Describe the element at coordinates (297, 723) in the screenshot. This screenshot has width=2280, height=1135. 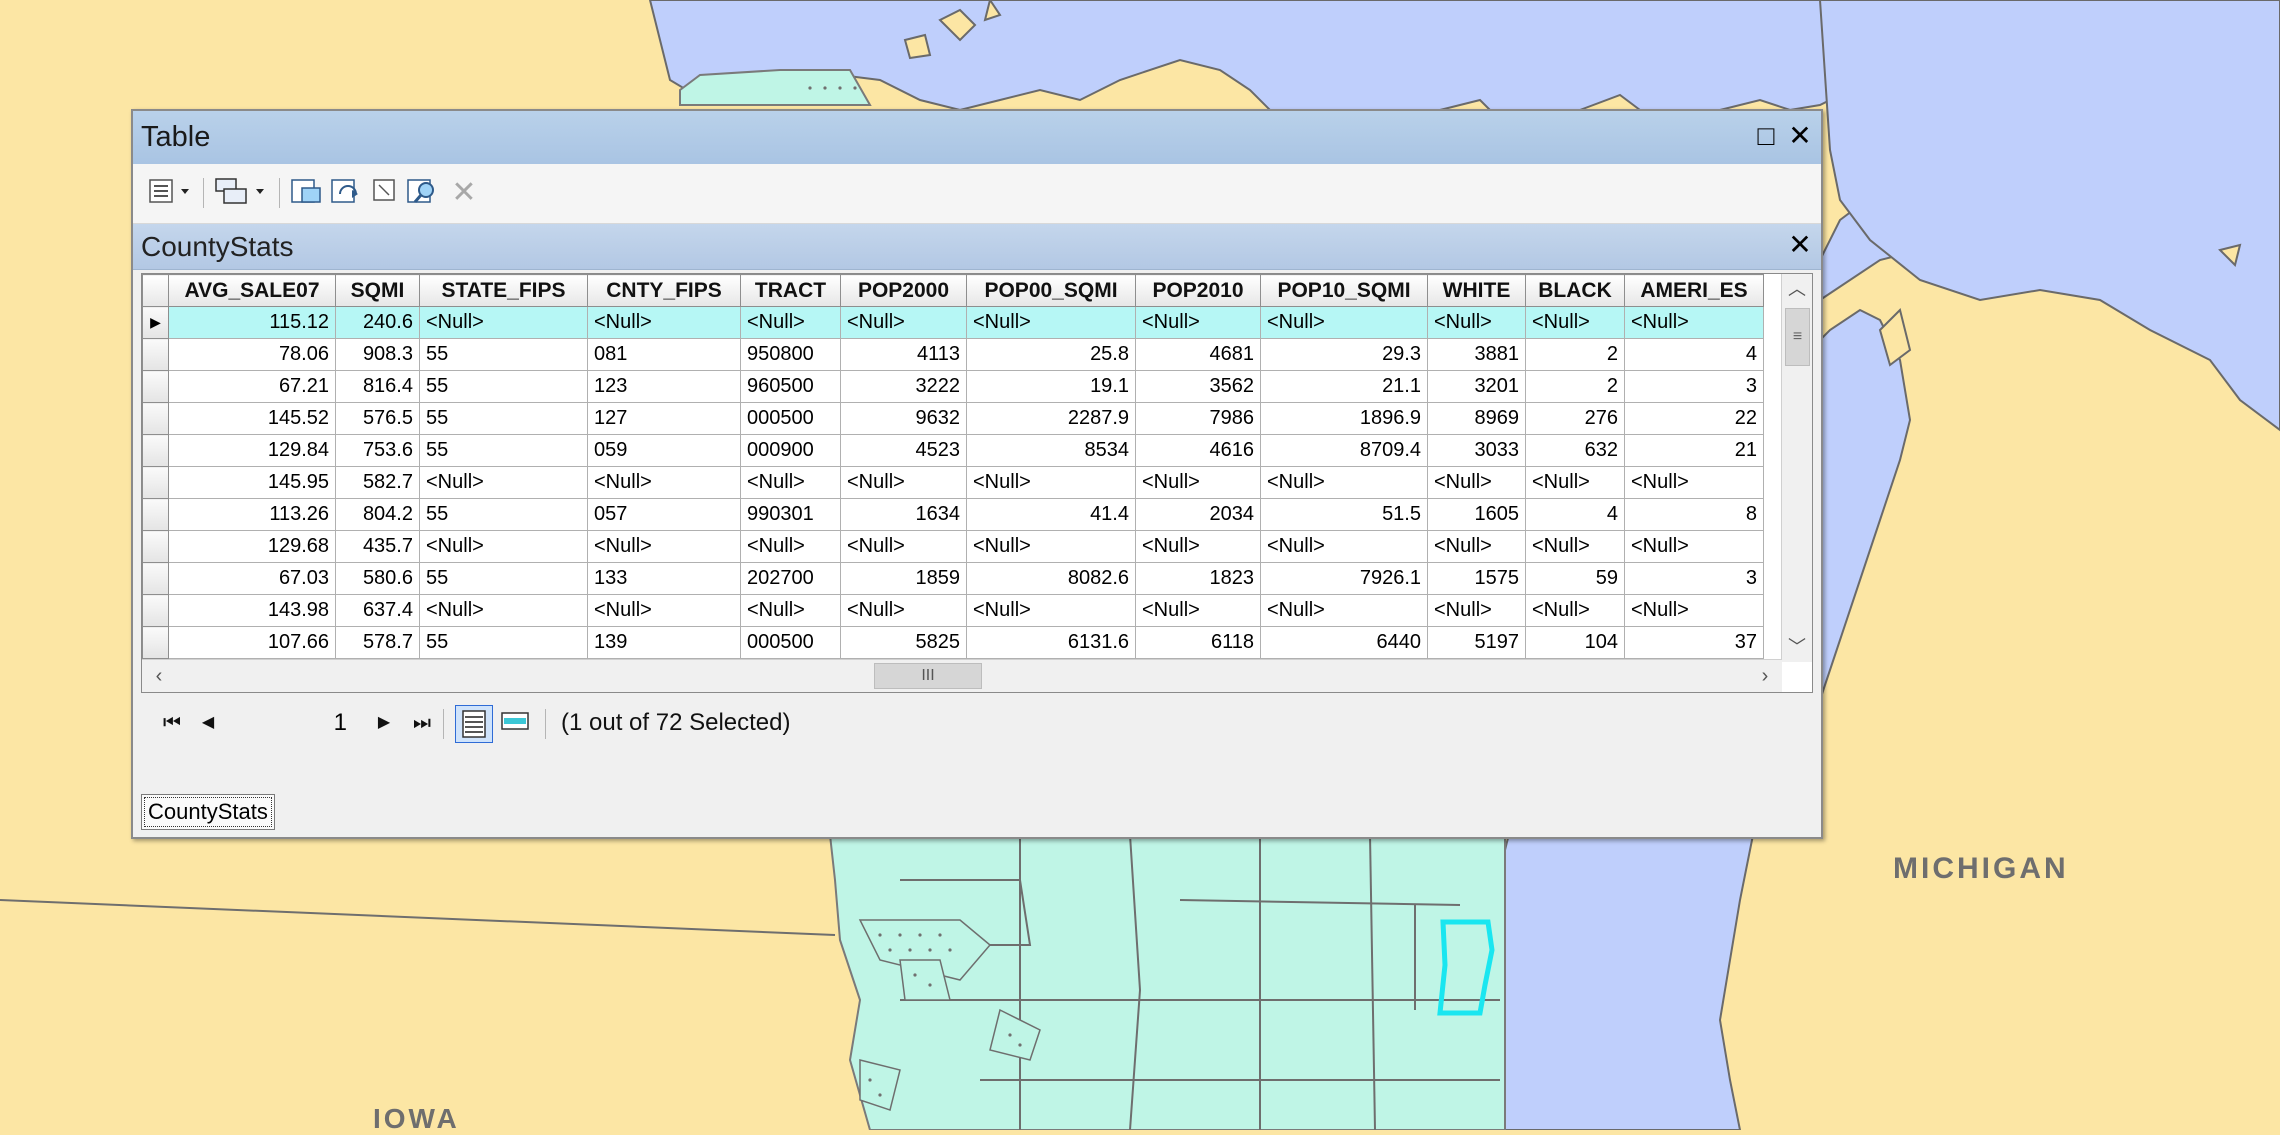
I see `current-record-field: 1` at that location.